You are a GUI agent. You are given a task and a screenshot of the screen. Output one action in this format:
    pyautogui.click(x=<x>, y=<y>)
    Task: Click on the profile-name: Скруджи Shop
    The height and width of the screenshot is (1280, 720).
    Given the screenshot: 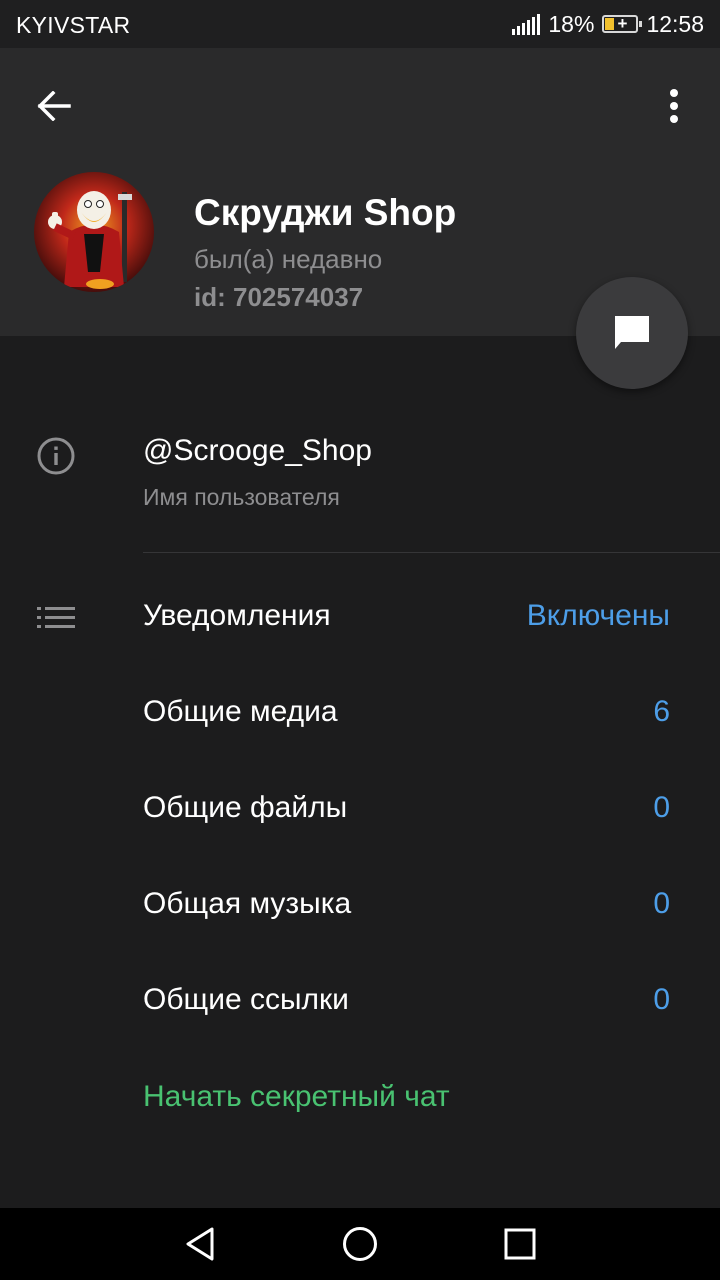 What is the action you would take?
    pyautogui.click(x=325, y=212)
    